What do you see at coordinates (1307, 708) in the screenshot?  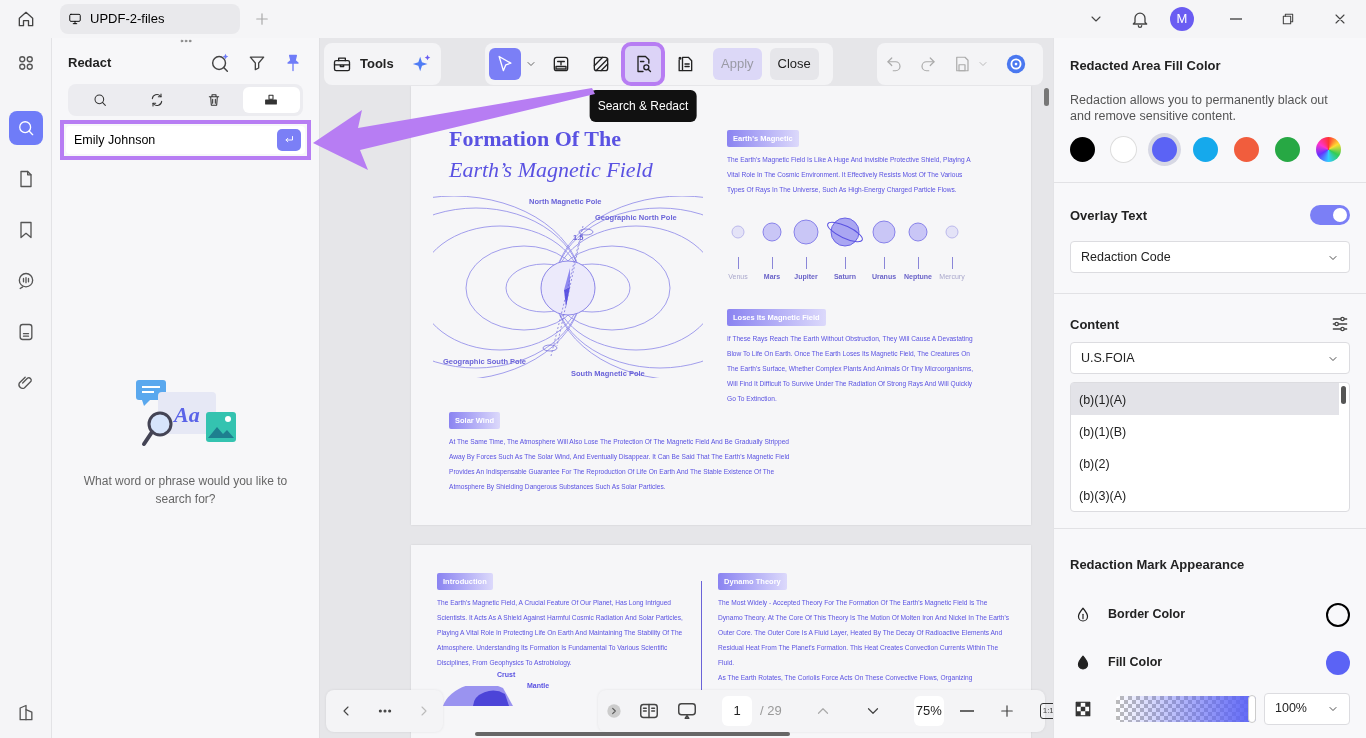 I see `opacity-select: 100%` at bounding box center [1307, 708].